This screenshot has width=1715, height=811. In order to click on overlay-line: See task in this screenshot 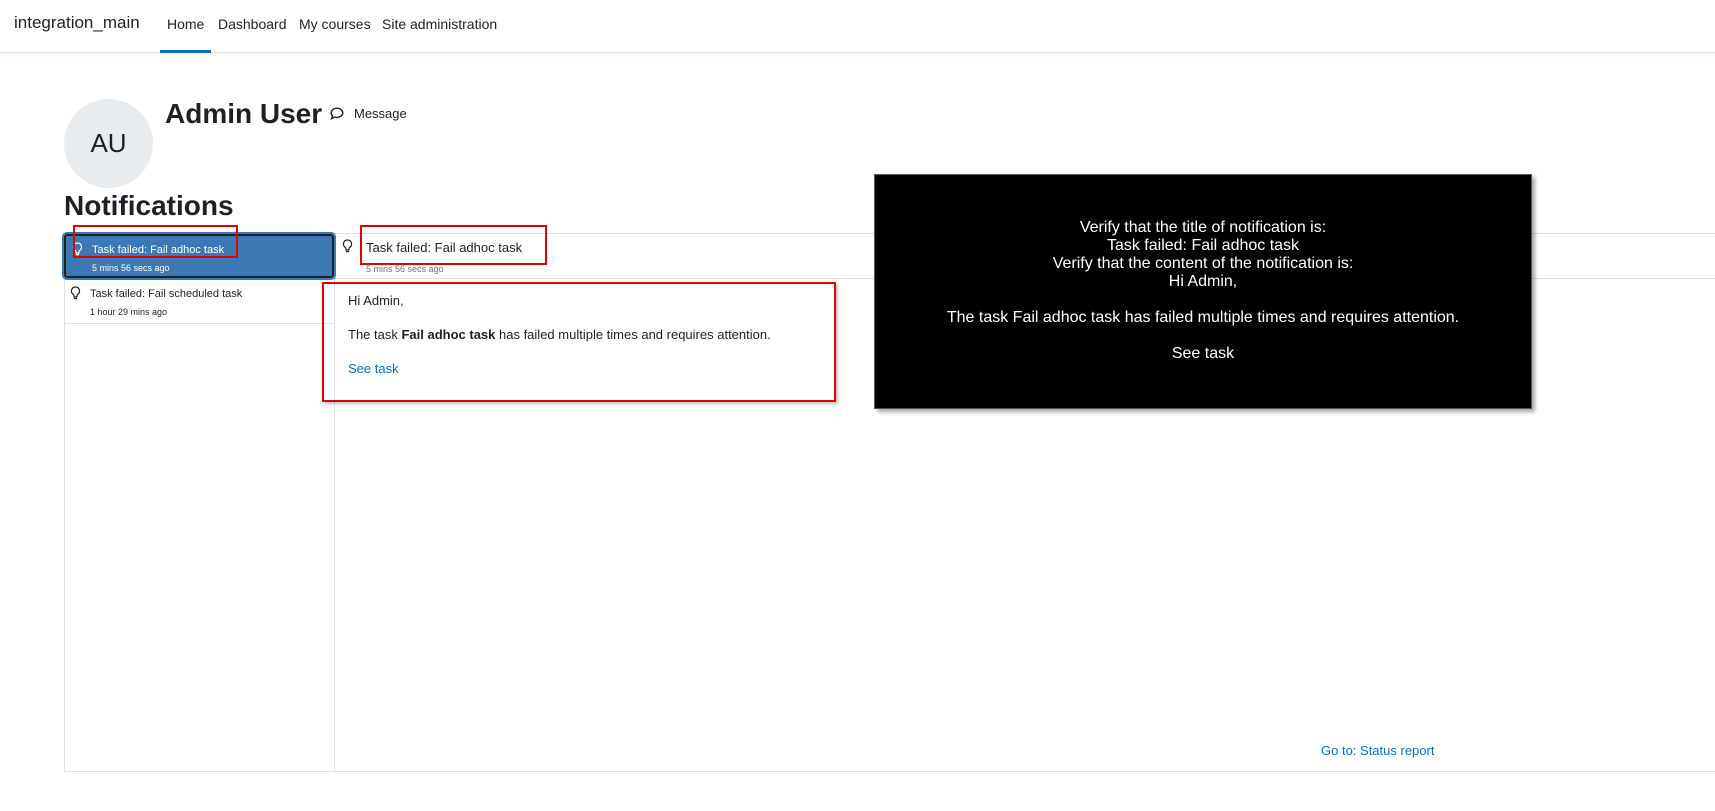, I will do `click(1203, 353)`.